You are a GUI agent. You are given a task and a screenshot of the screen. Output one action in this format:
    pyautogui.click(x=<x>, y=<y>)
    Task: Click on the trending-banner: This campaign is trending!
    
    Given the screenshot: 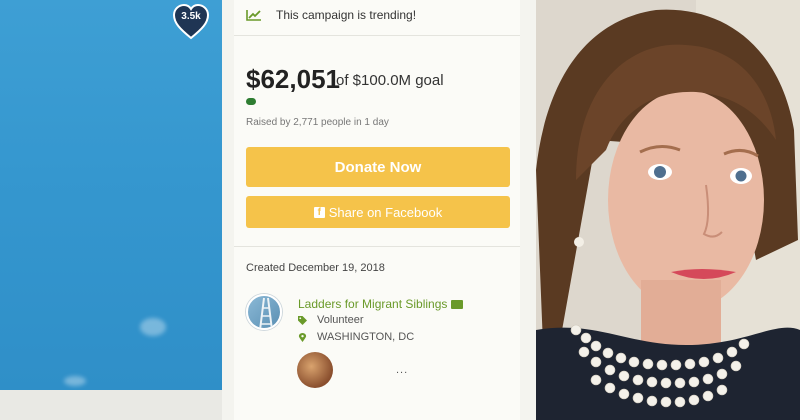 What is the action you would take?
    pyautogui.click(x=331, y=15)
    